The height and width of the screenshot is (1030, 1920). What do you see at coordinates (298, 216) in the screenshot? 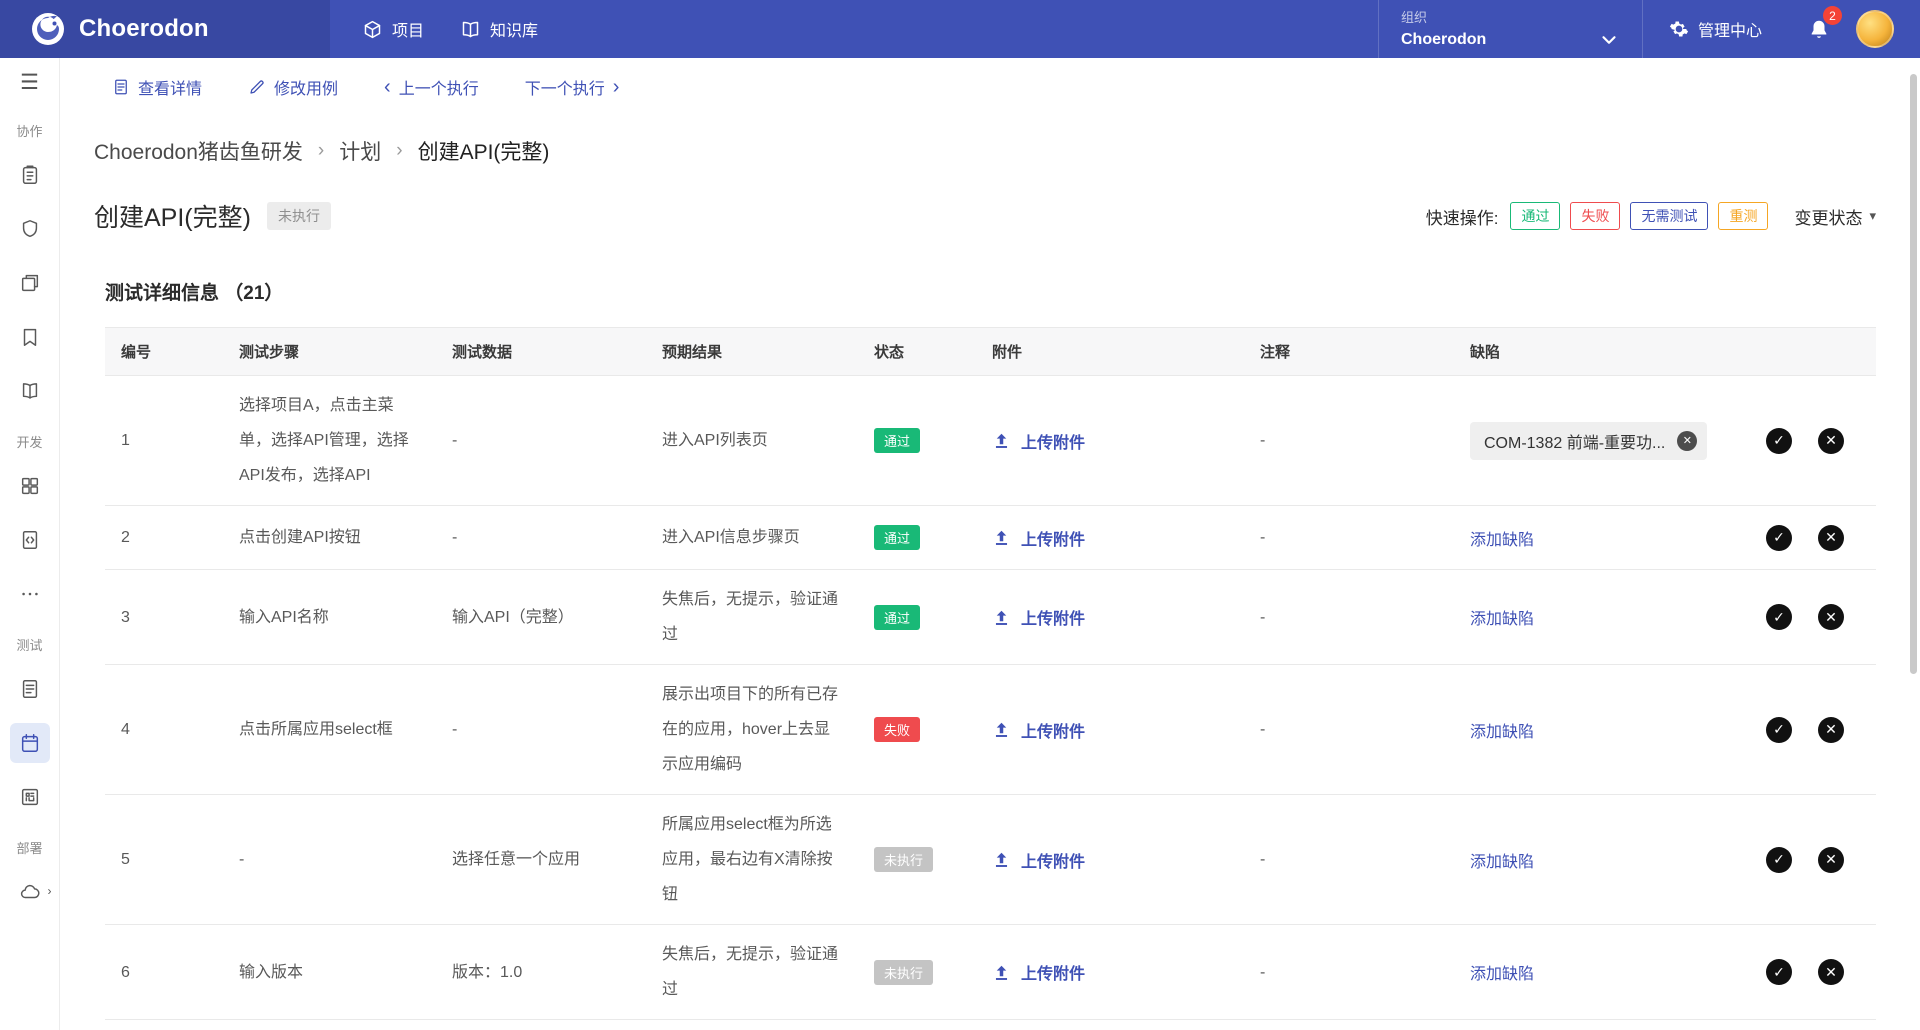
I see `status-badge: 未执行` at bounding box center [298, 216].